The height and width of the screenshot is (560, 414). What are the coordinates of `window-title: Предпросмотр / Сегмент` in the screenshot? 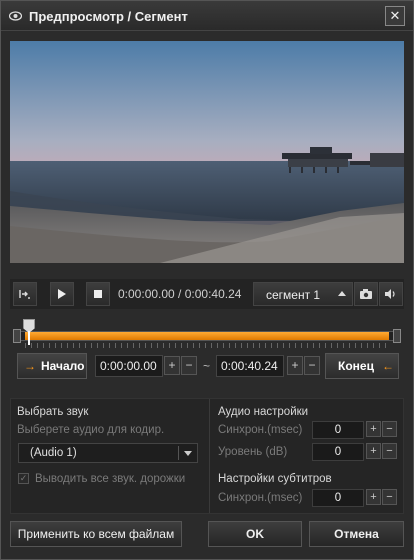 It's located at (108, 16).